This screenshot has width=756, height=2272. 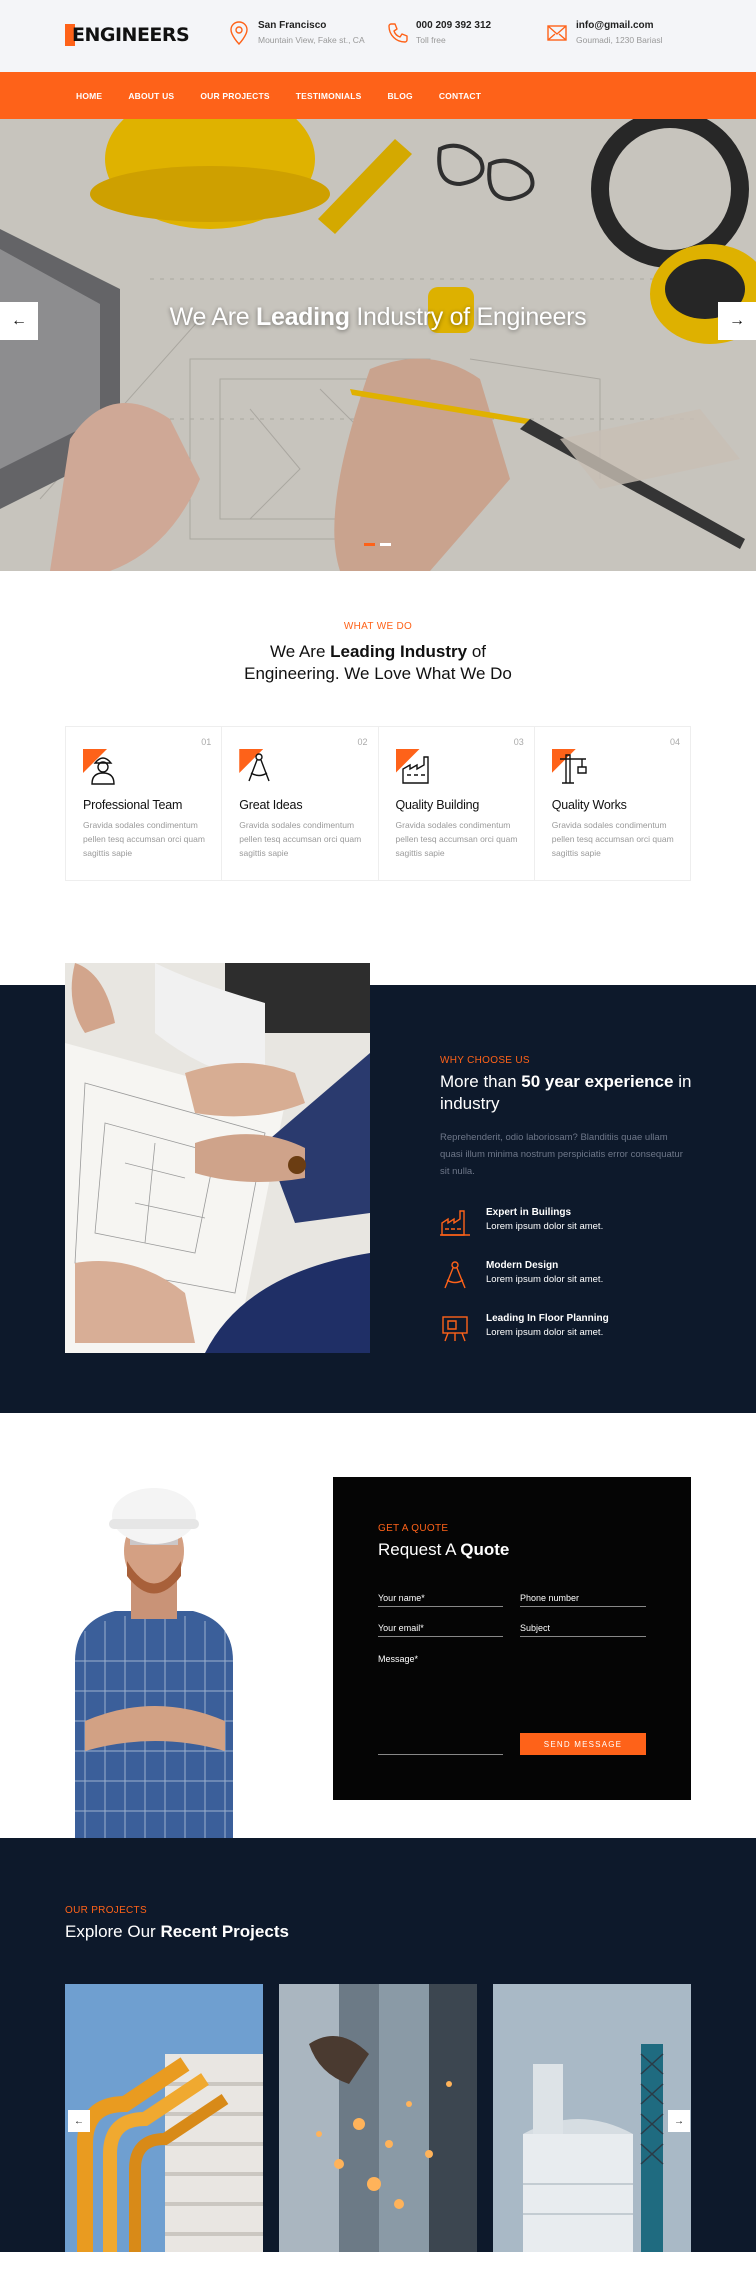 What do you see at coordinates (440, 1630) in the screenshot?
I see `email-field: Your email*` at bounding box center [440, 1630].